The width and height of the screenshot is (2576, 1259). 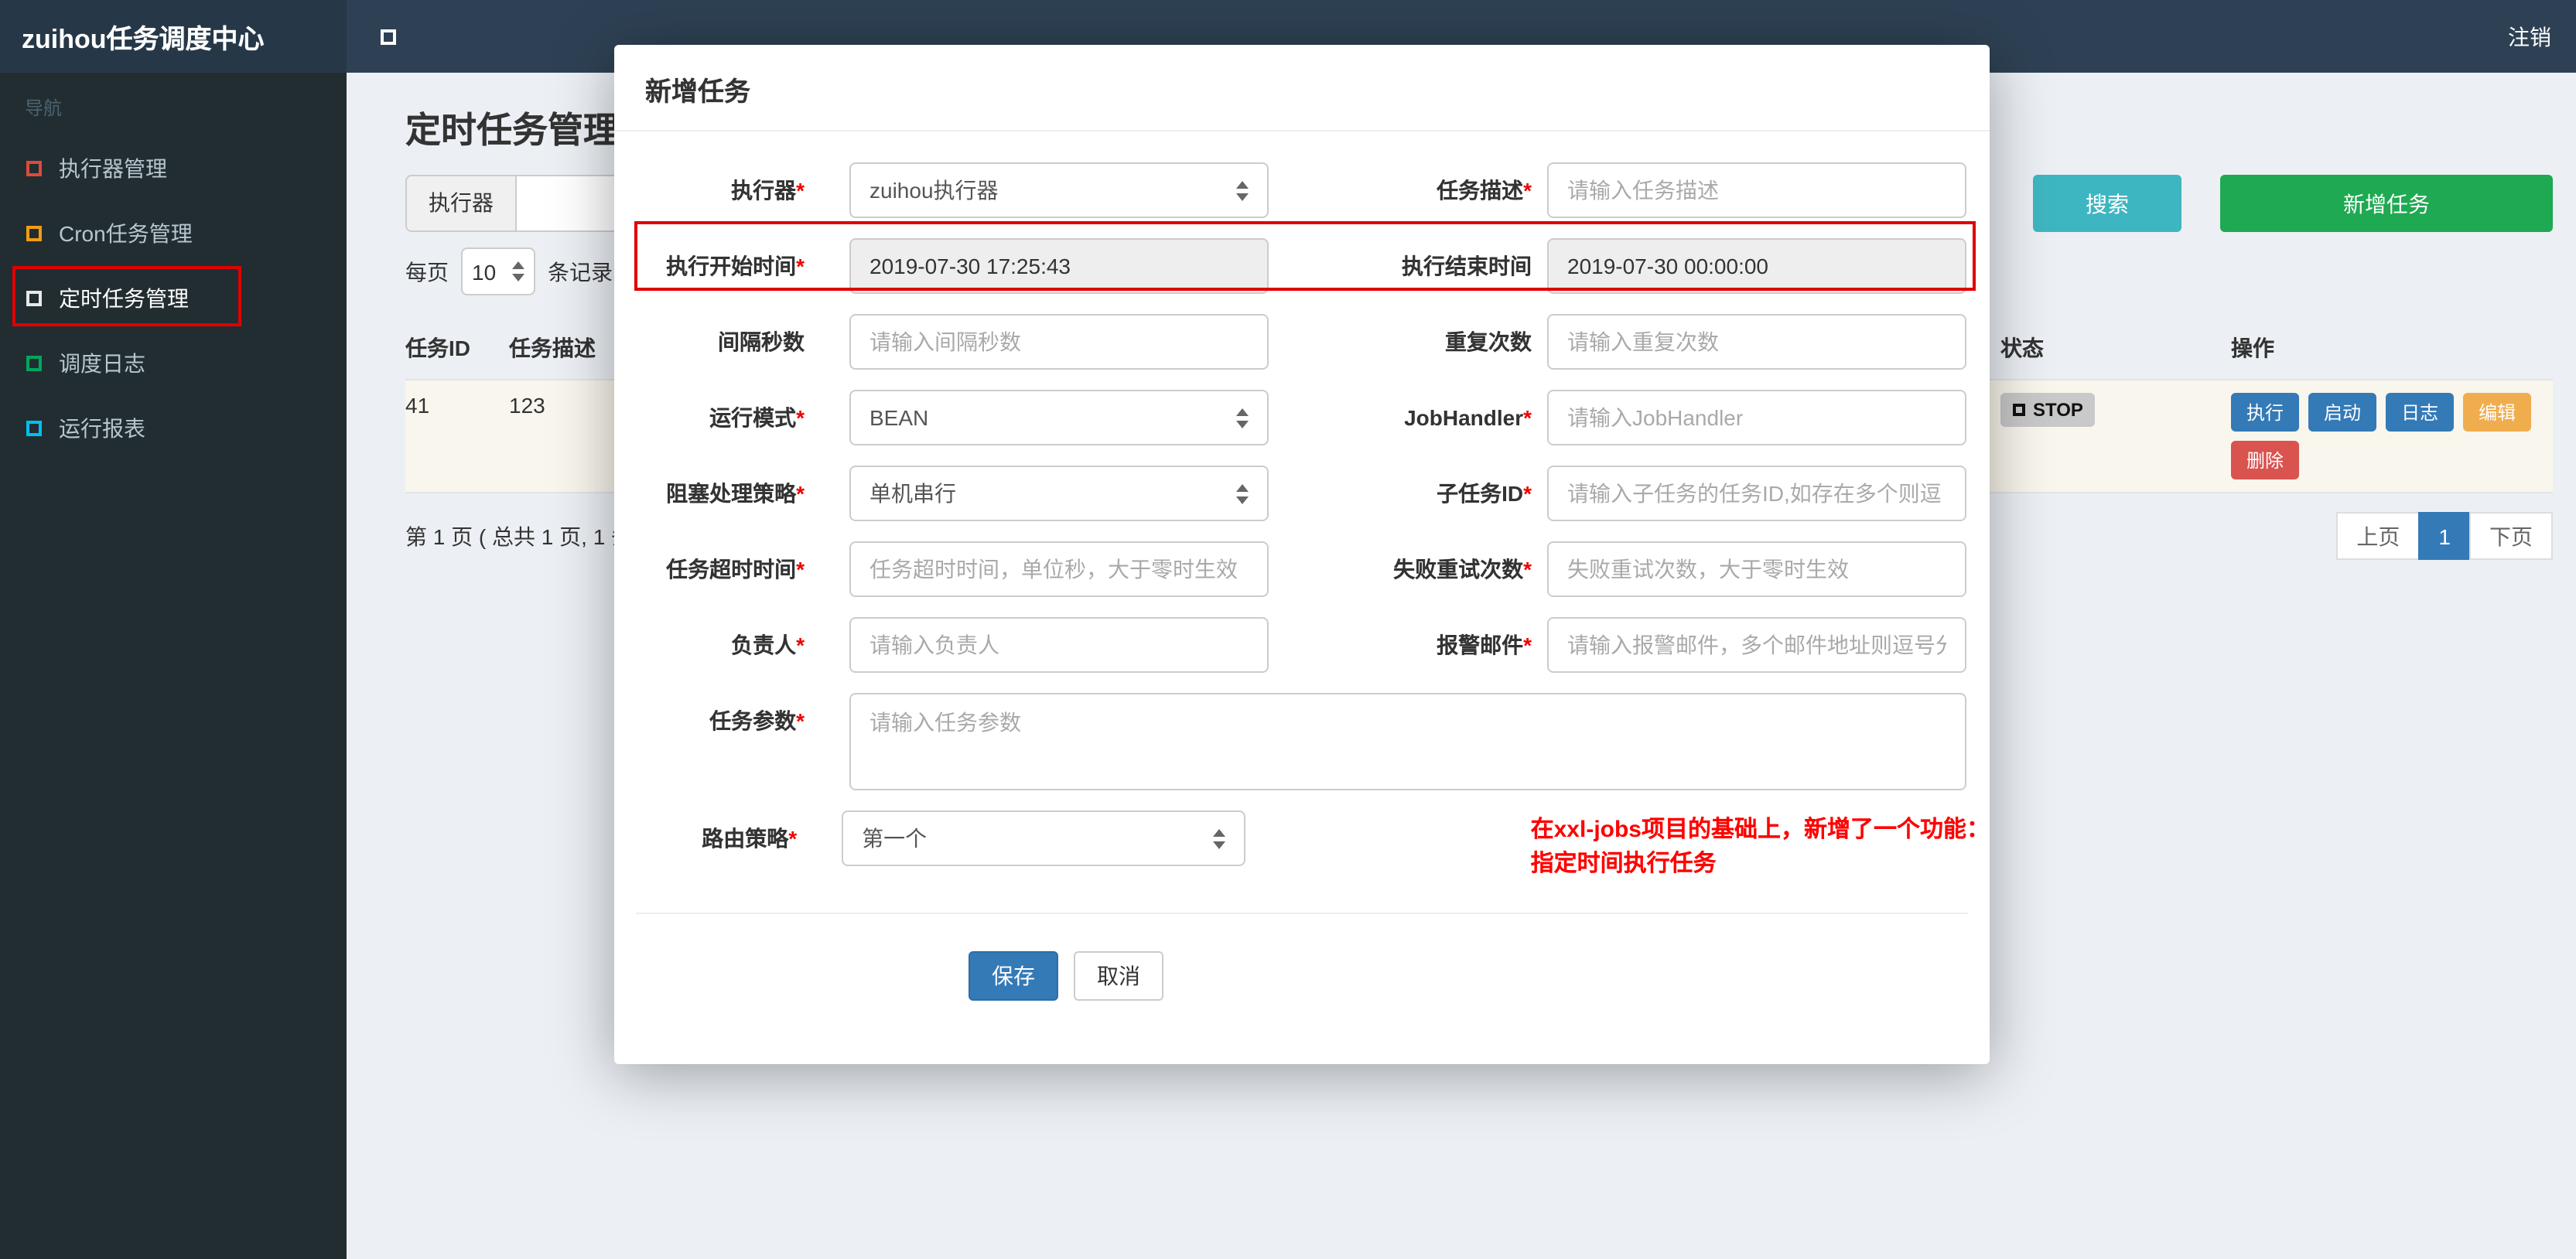 What do you see at coordinates (1756, 266) in the screenshot?
I see `end-time-input` at bounding box center [1756, 266].